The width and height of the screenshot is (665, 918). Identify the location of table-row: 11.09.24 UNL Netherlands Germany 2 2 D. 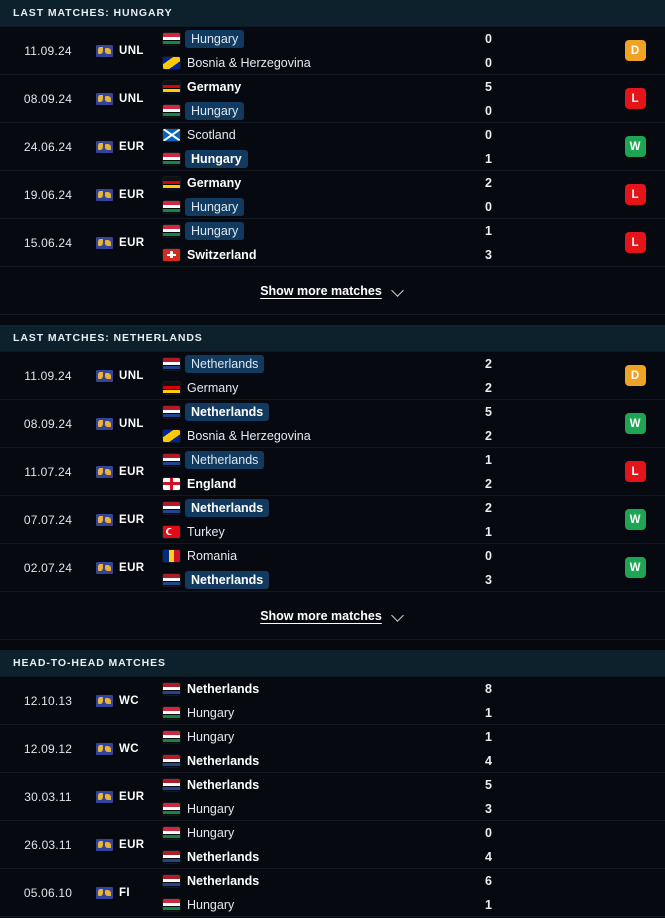
(332, 376).